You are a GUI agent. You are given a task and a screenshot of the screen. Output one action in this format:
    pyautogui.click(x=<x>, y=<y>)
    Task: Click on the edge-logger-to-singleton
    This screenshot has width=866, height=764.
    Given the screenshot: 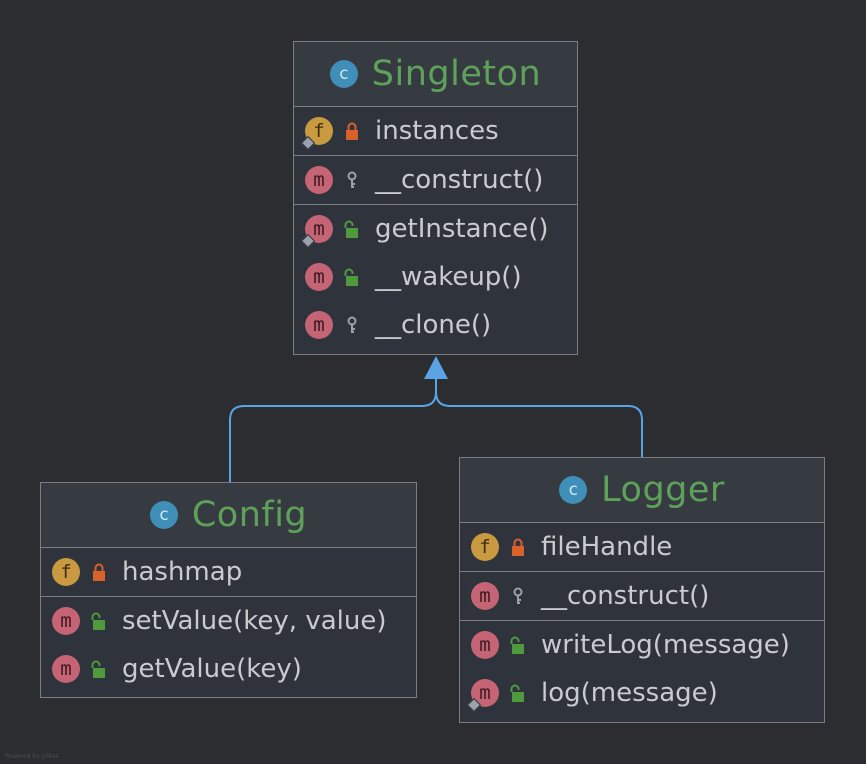 What is the action you would take?
    pyautogui.click(x=539, y=424)
    